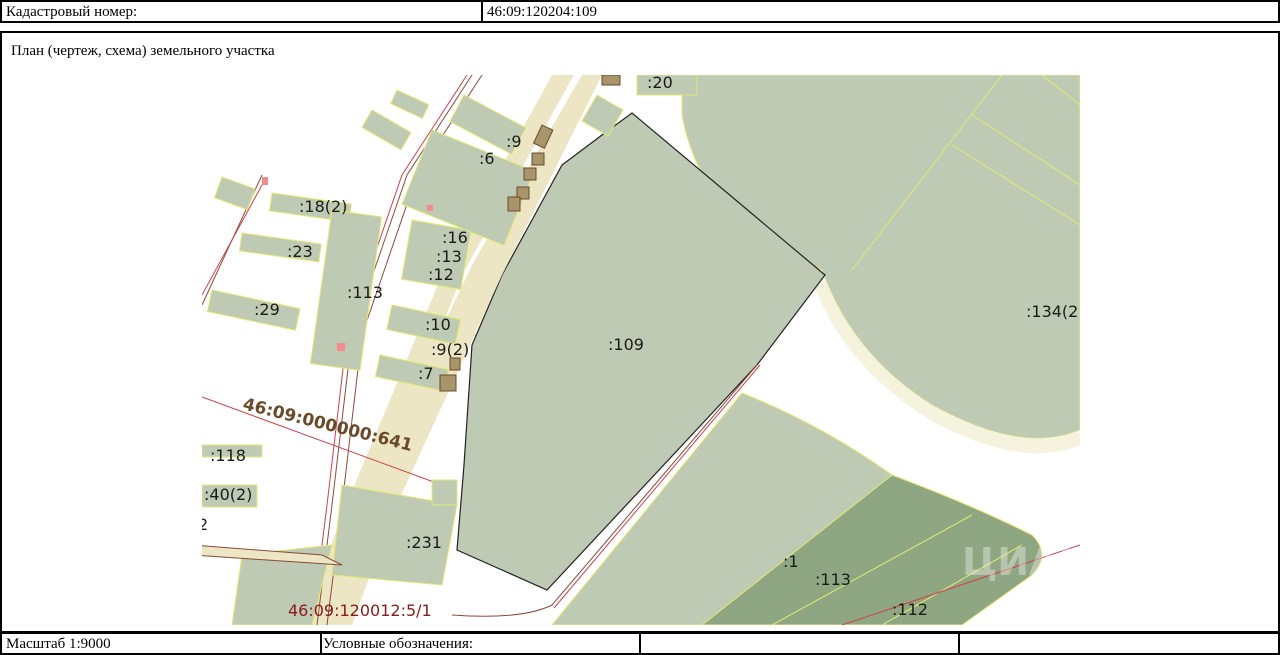  I want to click on label-9-2: :9(2), so click(450, 349).